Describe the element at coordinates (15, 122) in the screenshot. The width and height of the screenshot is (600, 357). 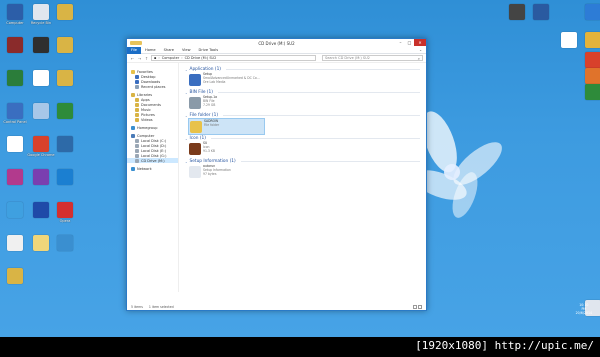
I see `desktop-icon-label: Control Panel` at that location.